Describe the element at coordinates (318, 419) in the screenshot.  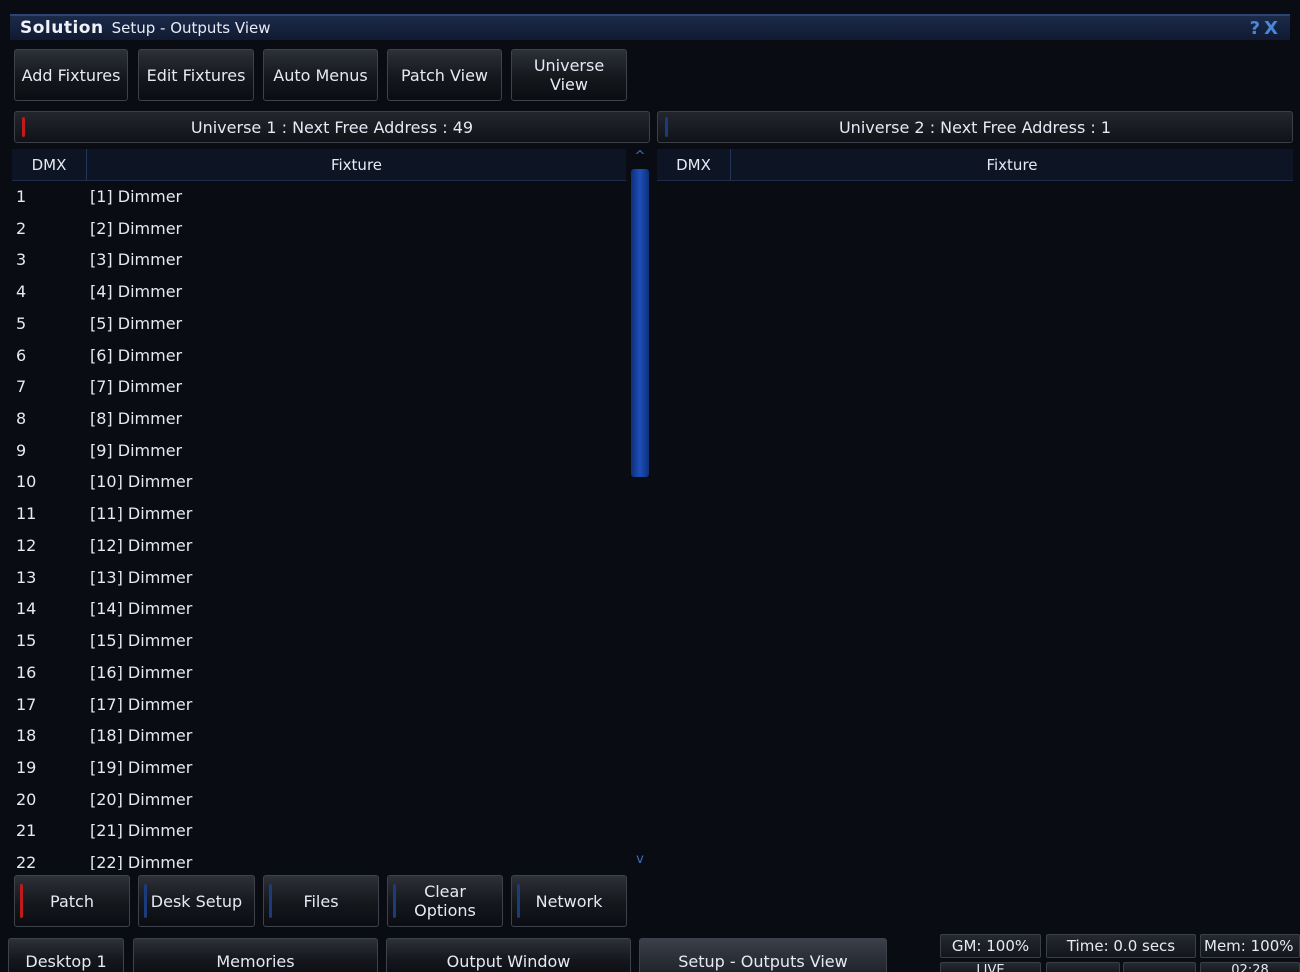
I see `table-row: 8 [8] Dimmer` at that location.